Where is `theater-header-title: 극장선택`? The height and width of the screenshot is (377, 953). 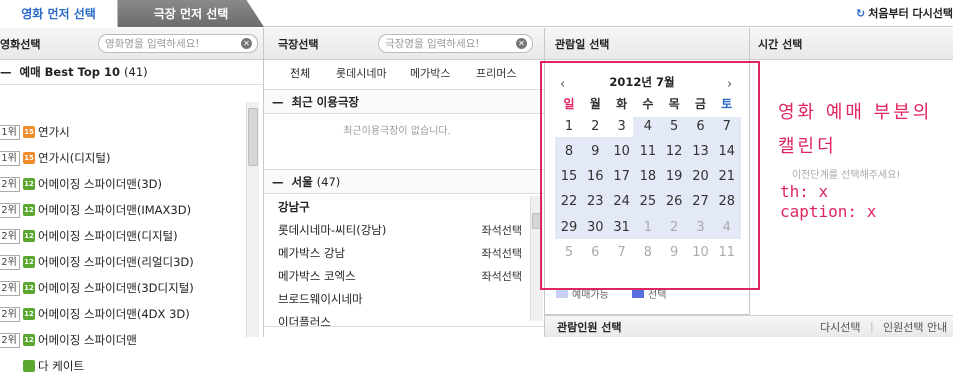
theater-header-title: 극장선택 is located at coordinates (298, 44).